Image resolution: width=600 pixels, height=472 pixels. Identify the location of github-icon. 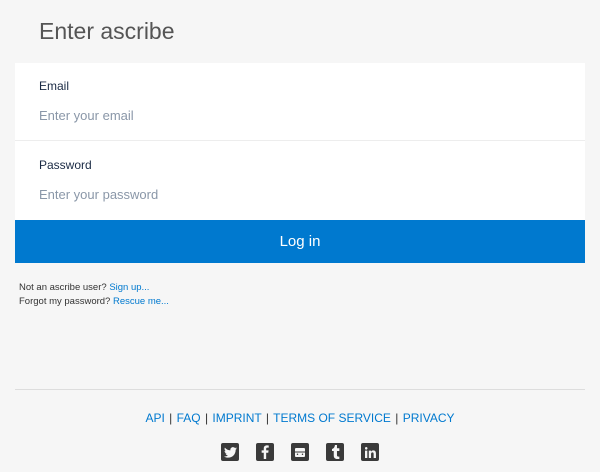
(300, 452).